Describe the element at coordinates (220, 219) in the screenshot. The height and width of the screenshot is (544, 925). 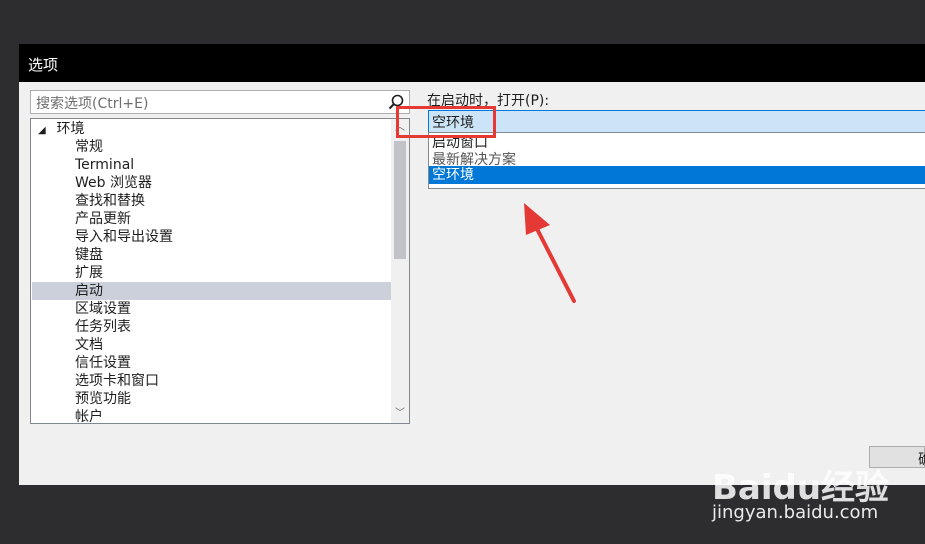
I see `tree-item: 产品更新` at that location.